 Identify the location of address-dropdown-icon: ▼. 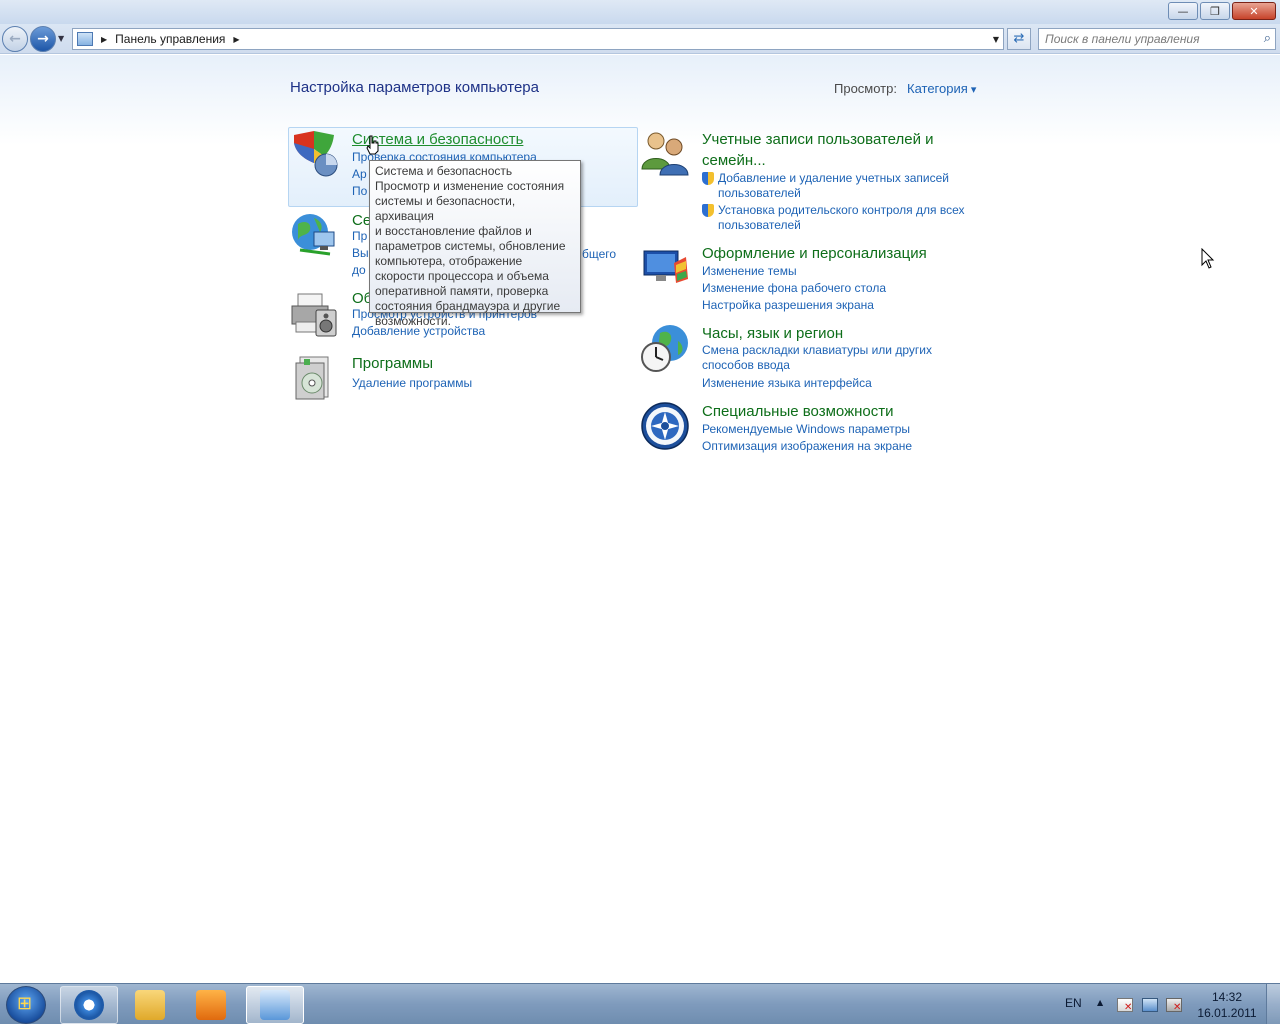
(996, 39).